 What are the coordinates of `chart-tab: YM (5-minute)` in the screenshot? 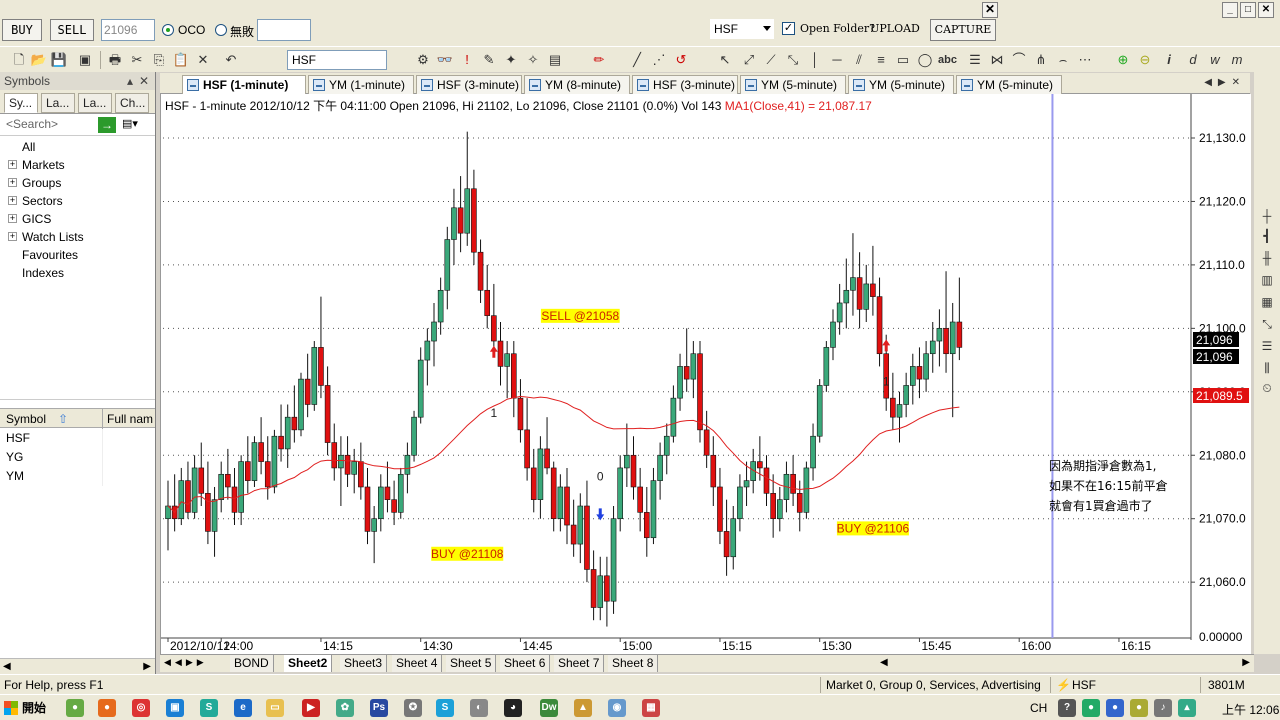 It's located at (1009, 84).